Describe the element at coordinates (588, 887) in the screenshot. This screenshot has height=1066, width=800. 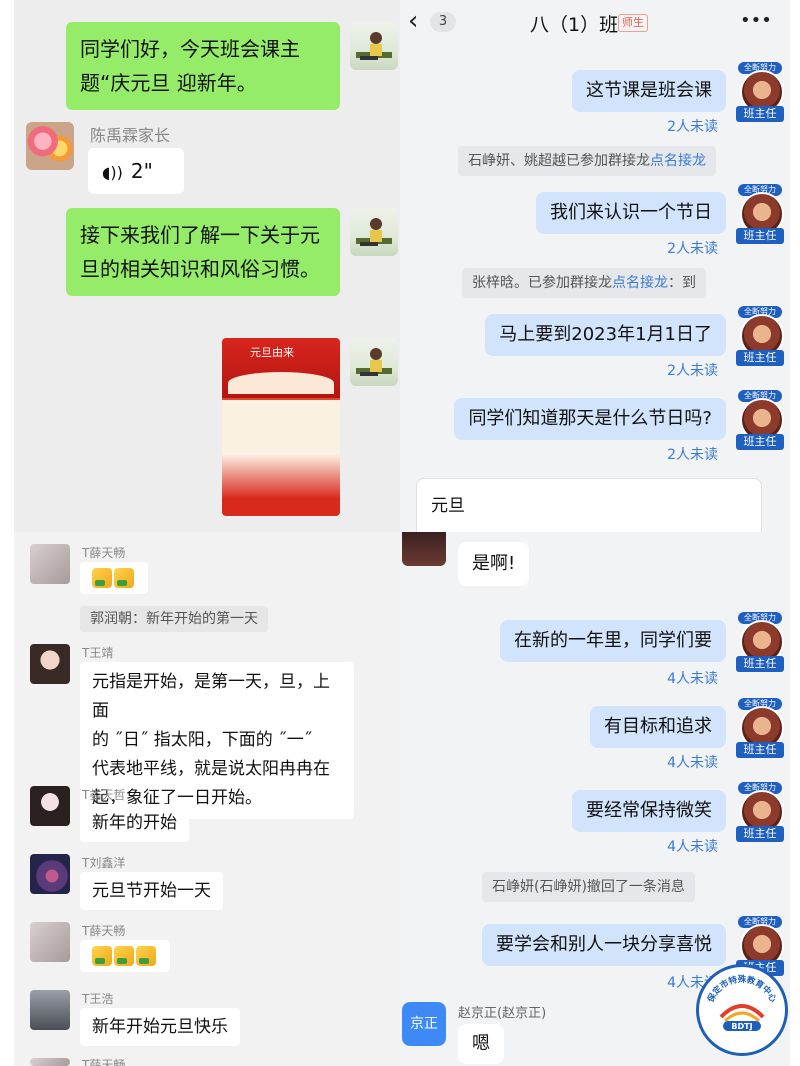
I see `system-notice: 石峥妍(石峥妍)撤回了一条消息` at that location.